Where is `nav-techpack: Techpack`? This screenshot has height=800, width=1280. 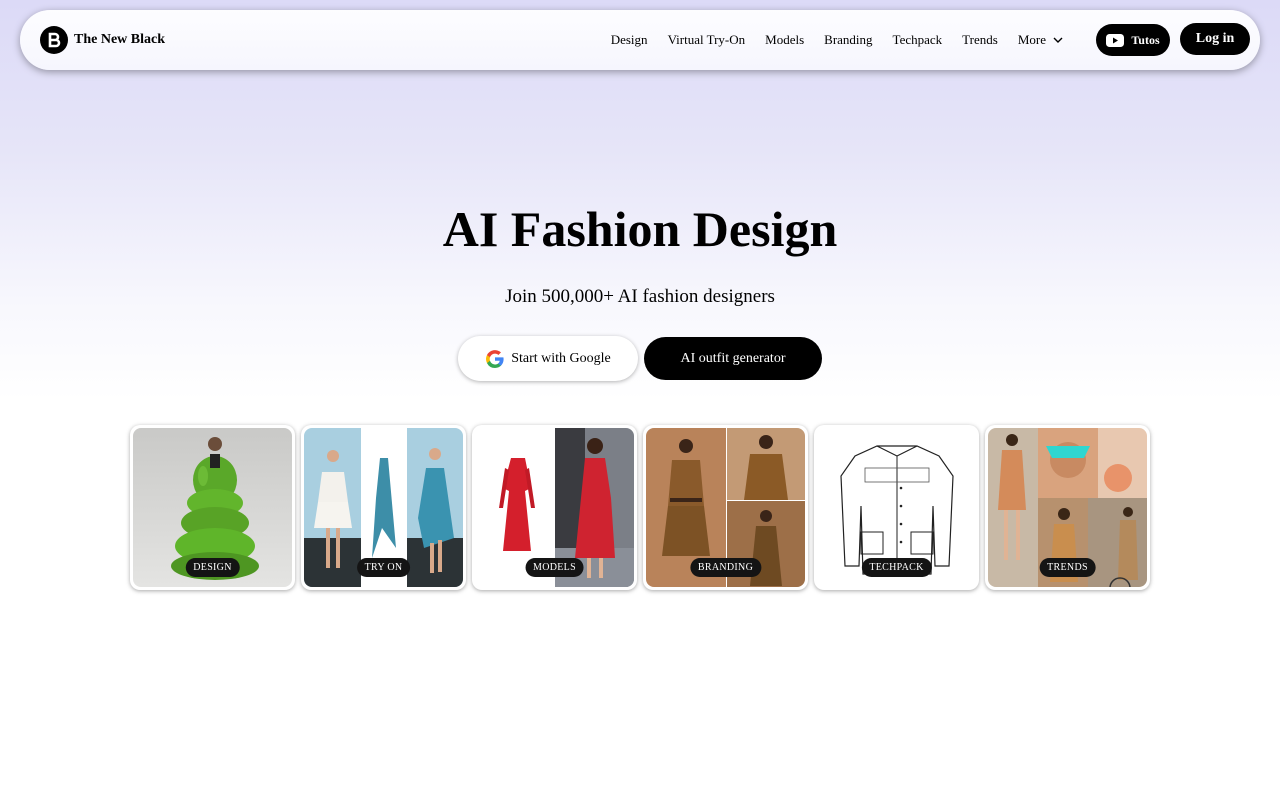
nav-techpack: Techpack is located at coordinates (918, 40).